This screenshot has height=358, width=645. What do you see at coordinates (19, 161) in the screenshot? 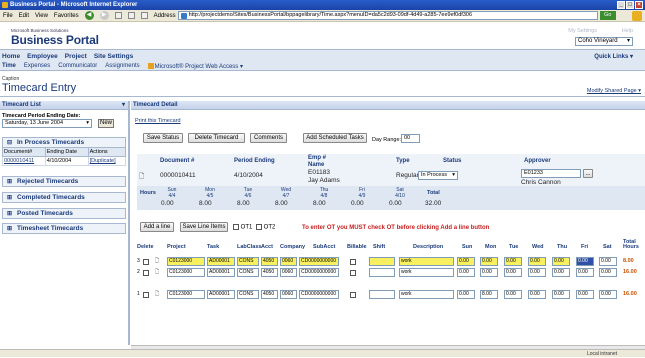
I see `timecard-doc-link: 0000010411` at bounding box center [19, 161].